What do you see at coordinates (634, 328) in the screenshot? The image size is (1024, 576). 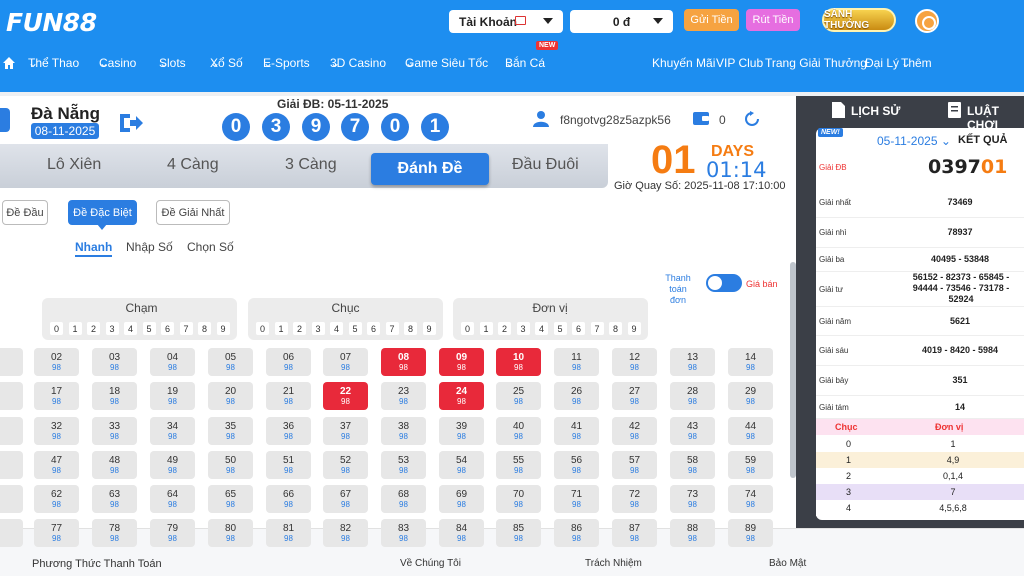 I see `digit-button: 9` at bounding box center [634, 328].